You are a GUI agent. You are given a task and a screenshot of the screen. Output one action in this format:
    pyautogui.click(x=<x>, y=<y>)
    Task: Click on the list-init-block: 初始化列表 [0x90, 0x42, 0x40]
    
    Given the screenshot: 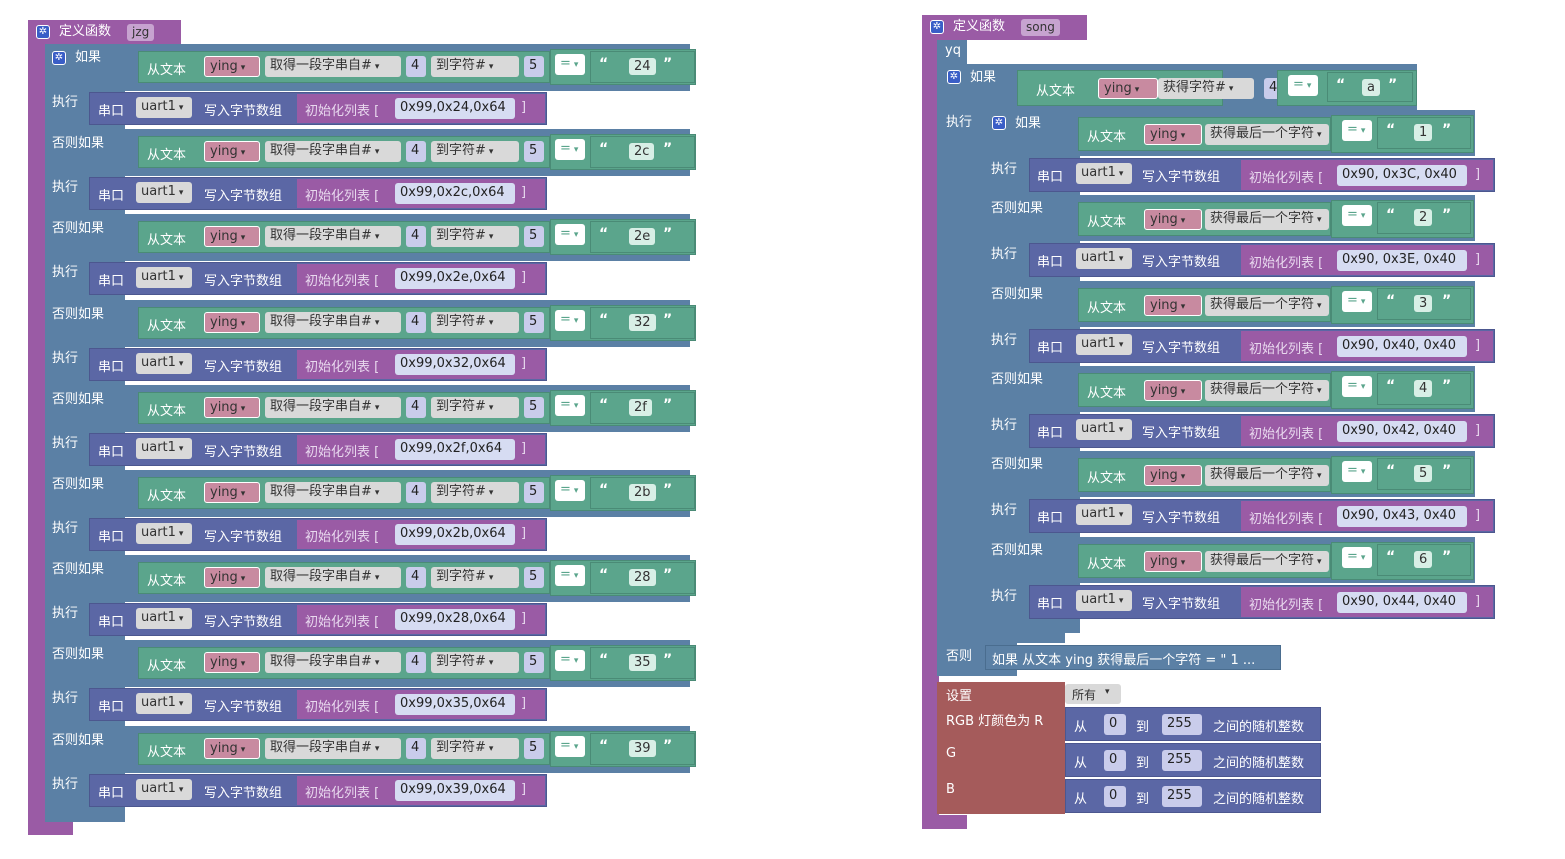 What is the action you would take?
    pyautogui.click(x=1367, y=430)
    